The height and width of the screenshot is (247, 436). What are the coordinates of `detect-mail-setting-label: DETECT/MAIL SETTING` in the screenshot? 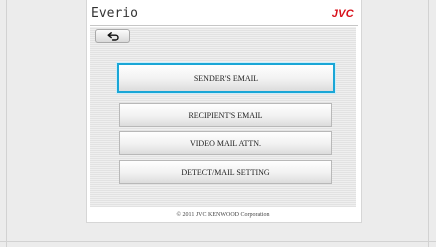 It's located at (225, 172).